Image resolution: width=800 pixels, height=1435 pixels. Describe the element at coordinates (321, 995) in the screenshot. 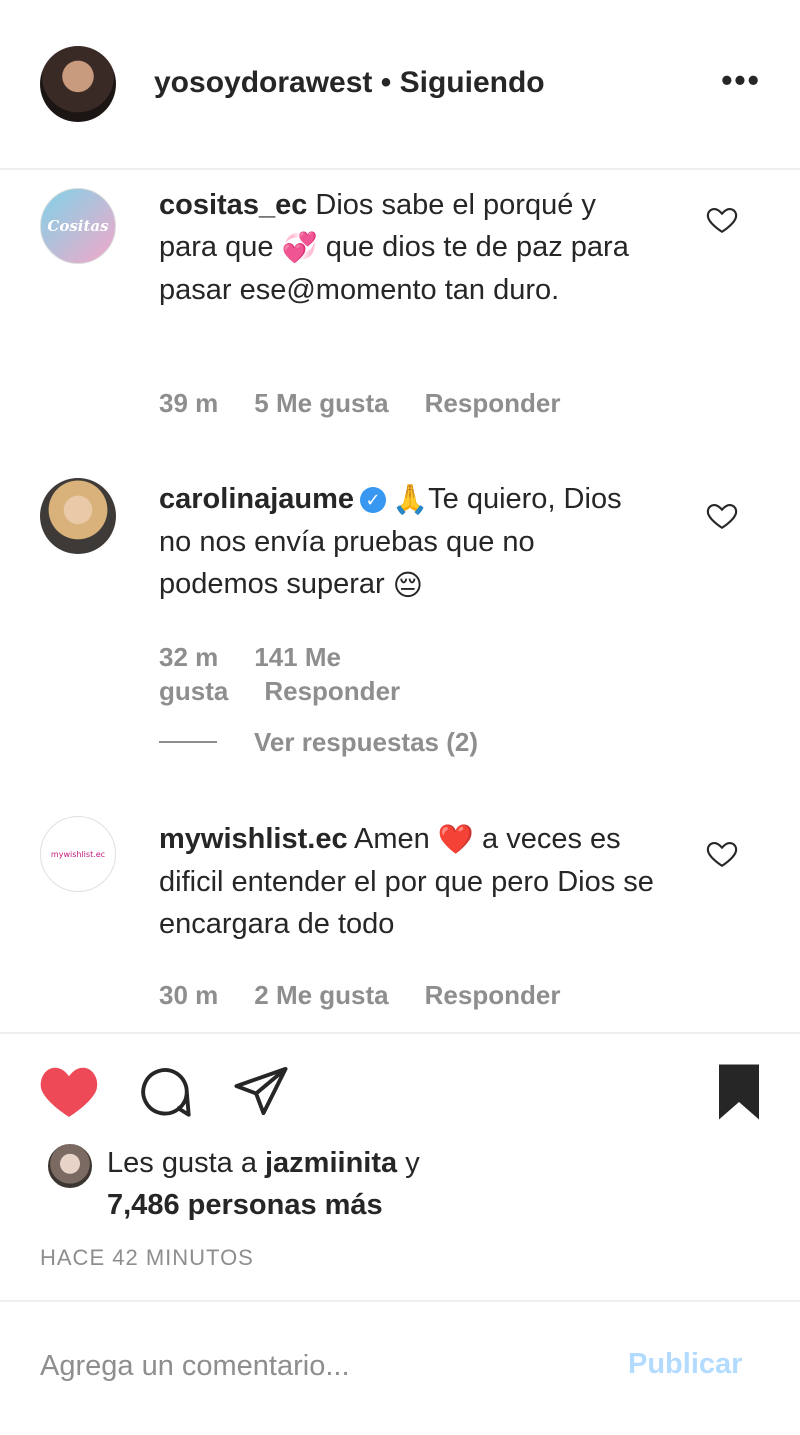

I see `comment-likes: 2 Me gusta` at that location.